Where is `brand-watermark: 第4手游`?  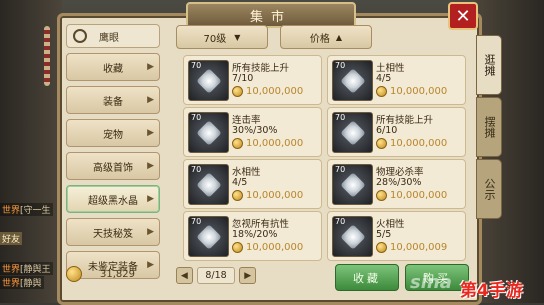 brand-watermark: 第4手游 is located at coordinates (491, 291).